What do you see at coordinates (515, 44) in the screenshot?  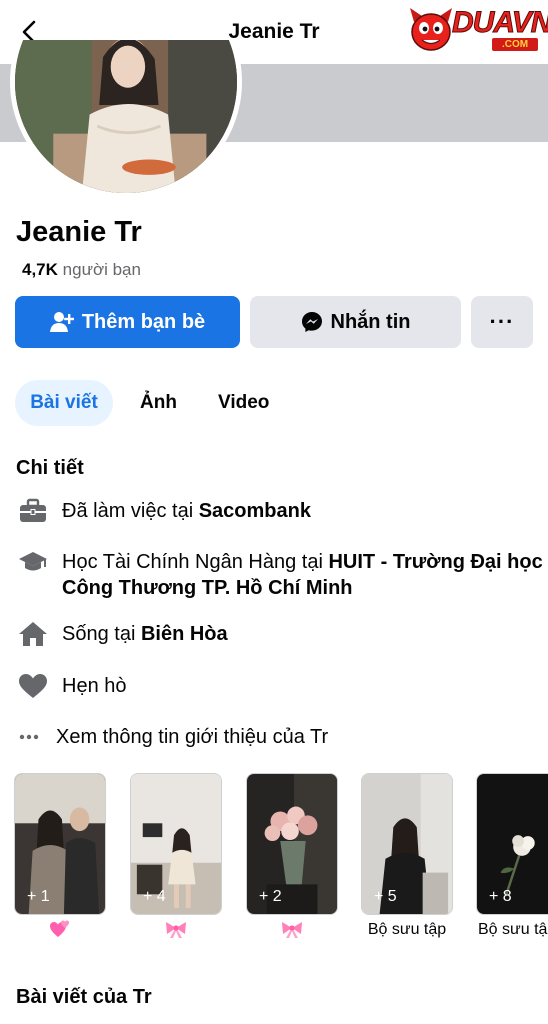 I see `logo-domain: .COM` at bounding box center [515, 44].